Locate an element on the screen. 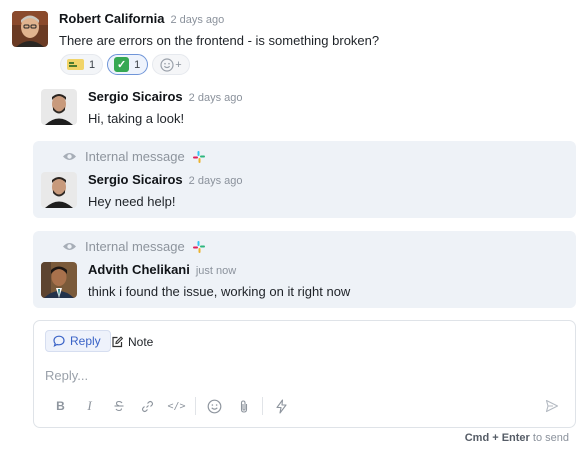 The width and height of the screenshot is (588, 458). send-button is located at coordinates (552, 406).